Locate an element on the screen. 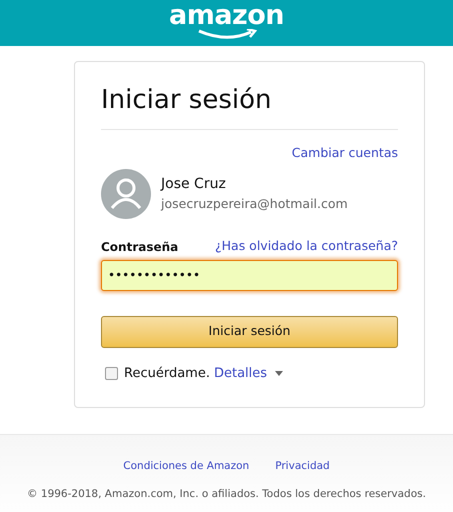 Image resolution: width=453 pixels, height=512 pixels. copyright-text: © 1996-2018, Amazon.com, Inc. o afiliados. Todos los derechos reservados. is located at coordinates (226, 494).